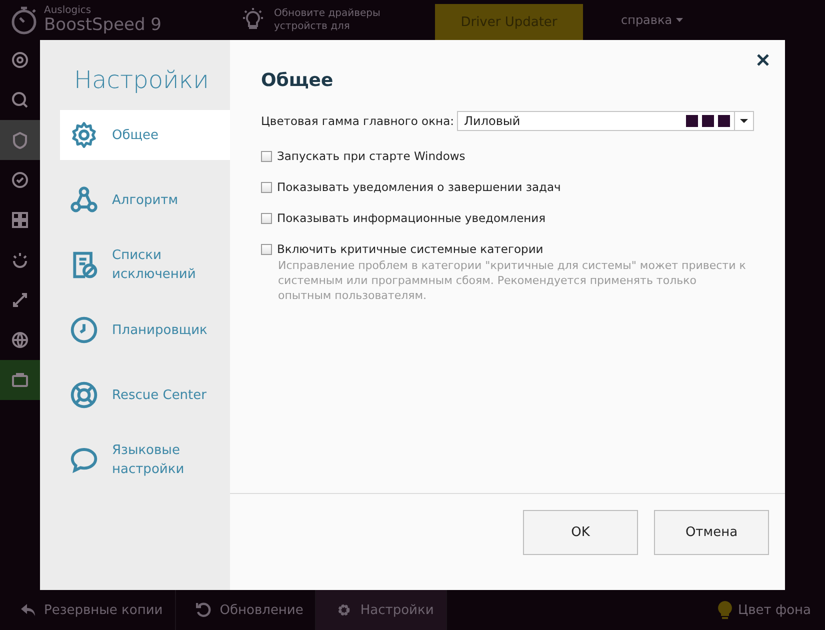 This screenshot has width=825, height=630. What do you see at coordinates (84, 200) in the screenshot?
I see `nodes-icon` at bounding box center [84, 200].